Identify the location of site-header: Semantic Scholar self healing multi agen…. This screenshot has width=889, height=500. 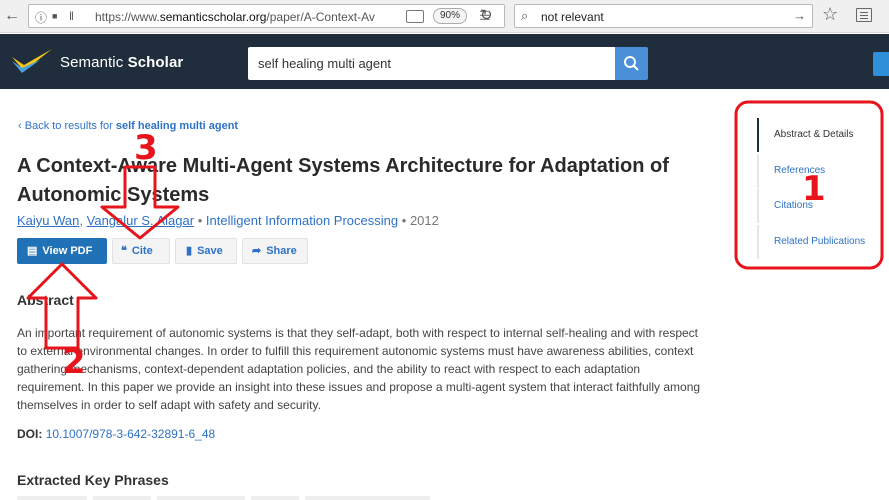
(444, 61).